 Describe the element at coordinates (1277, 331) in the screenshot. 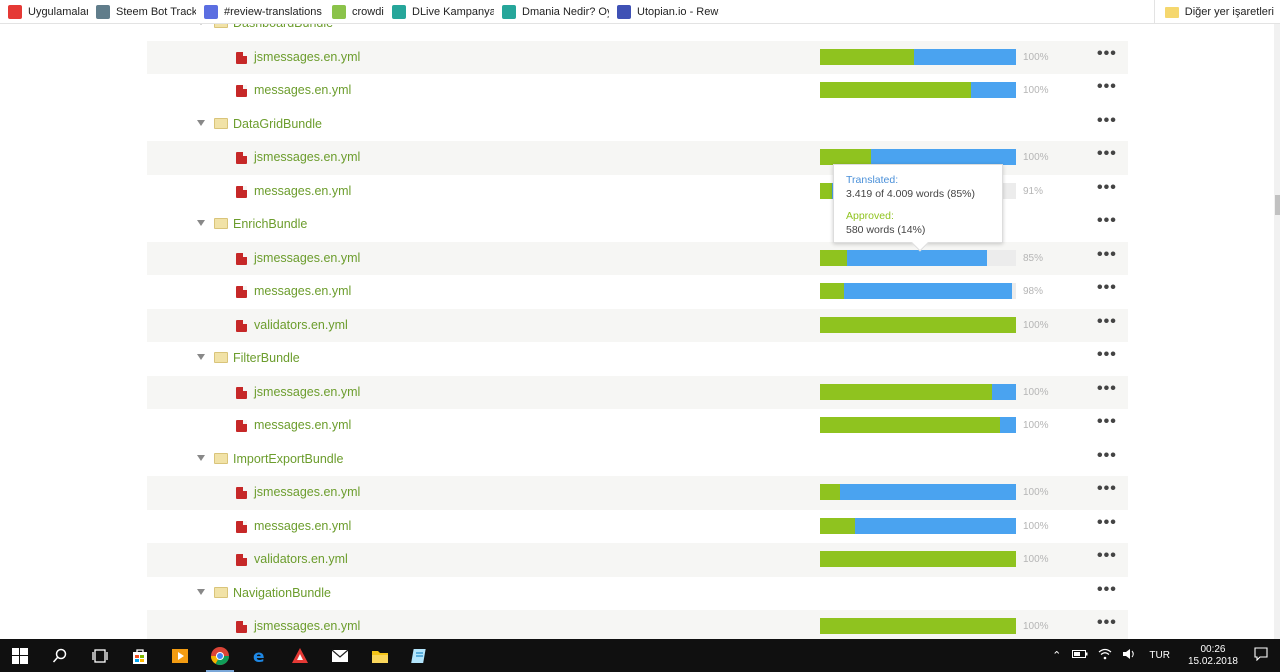

I see `page-scrollbar` at that location.